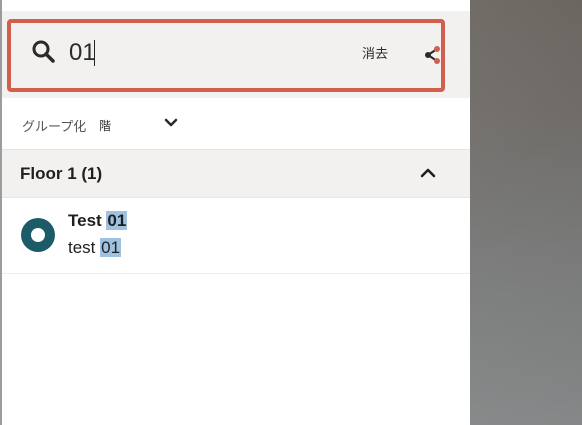 Image resolution: width=582 pixels, height=425 pixels. Describe the element at coordinates (433, 55) in the screenshot. I see `share-icon` at that location.